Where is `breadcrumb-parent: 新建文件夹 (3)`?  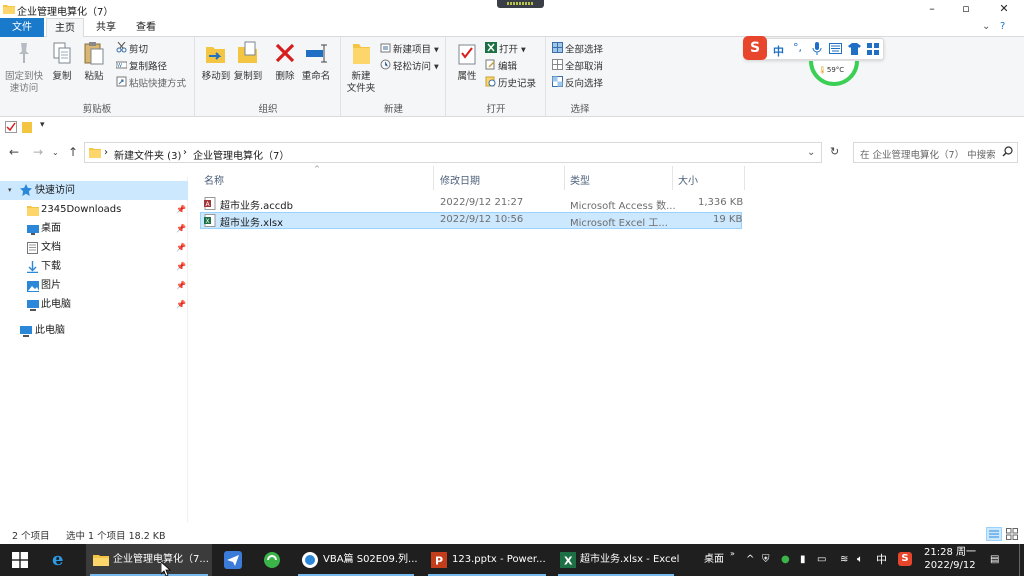 breadcrumb-parent: 新建文件夹 (3) is located at coordinates (147, 154).